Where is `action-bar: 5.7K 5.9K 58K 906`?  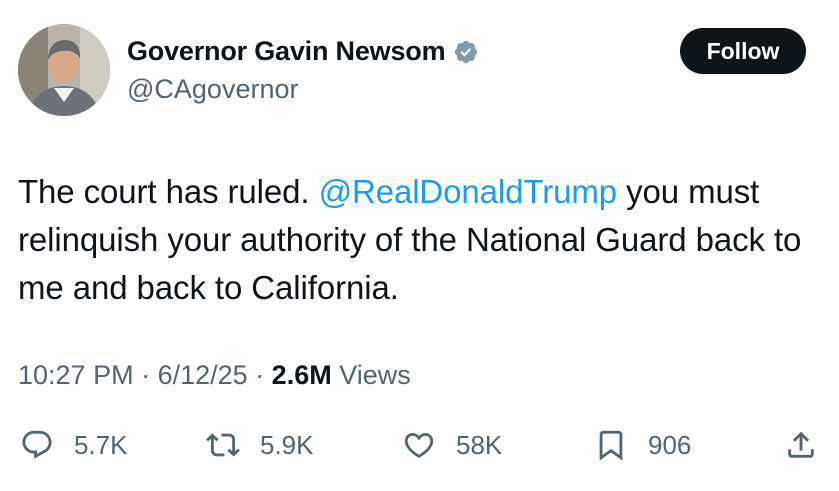 action-bar: 5.7K 5.9K 58K 906 is located at coordinates (419, 445).